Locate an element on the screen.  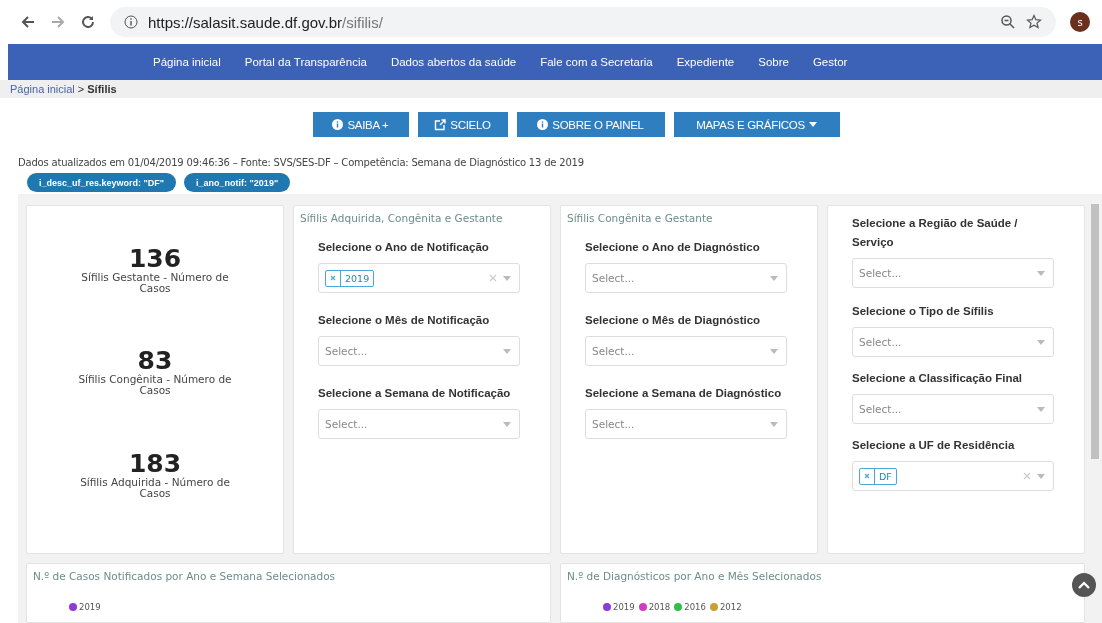
select-field: 2019 is located at coordinates (419, 278).